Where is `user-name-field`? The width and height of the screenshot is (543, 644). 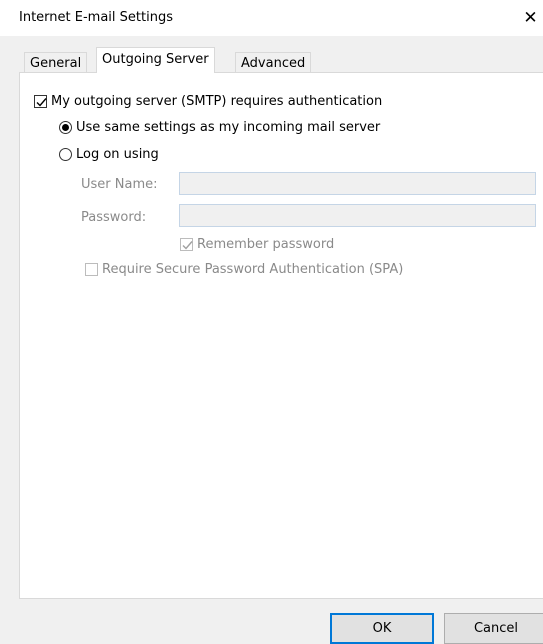 user-name-field is located at coordinates (357, 183).